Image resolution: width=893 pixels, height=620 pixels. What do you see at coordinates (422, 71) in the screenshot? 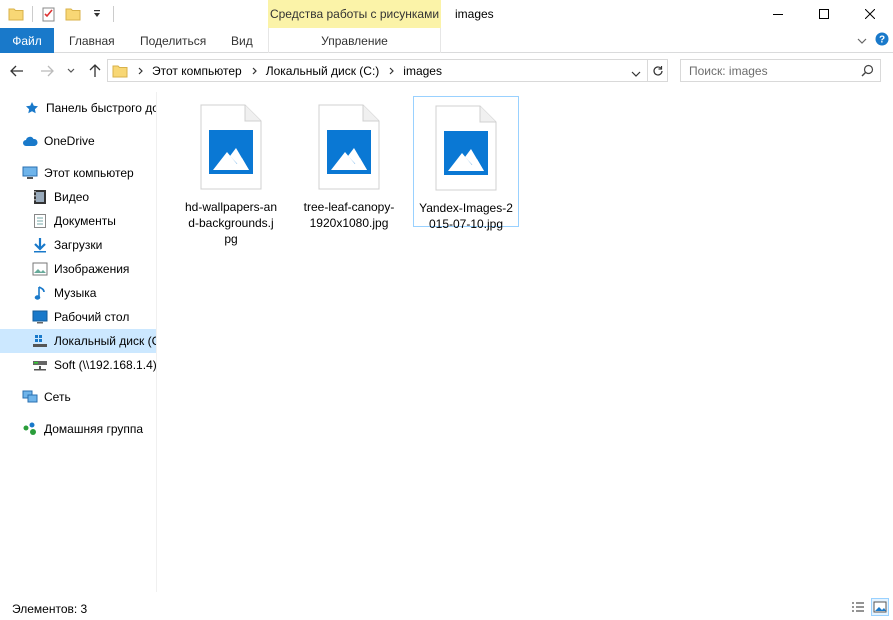
I see `breadcrumb-images: images` at bounding box center [422, 71].